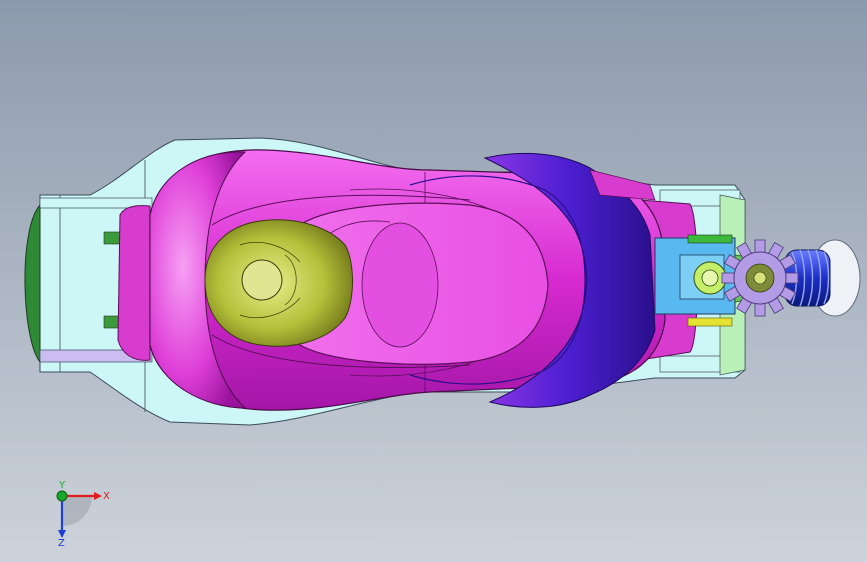 The height and width of the screenshot is (562, 867). What do you see at coordinates (106, 496) in the screenshot?
I see `x-axis-label: X` at bounding box center [106, 496].